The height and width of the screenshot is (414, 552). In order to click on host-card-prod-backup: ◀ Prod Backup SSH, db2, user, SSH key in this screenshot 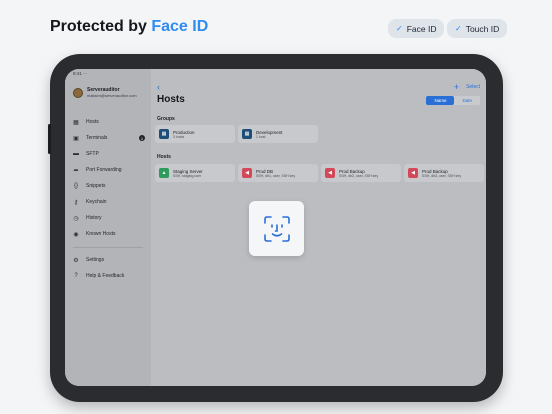, I will do `click(361, 173)`.